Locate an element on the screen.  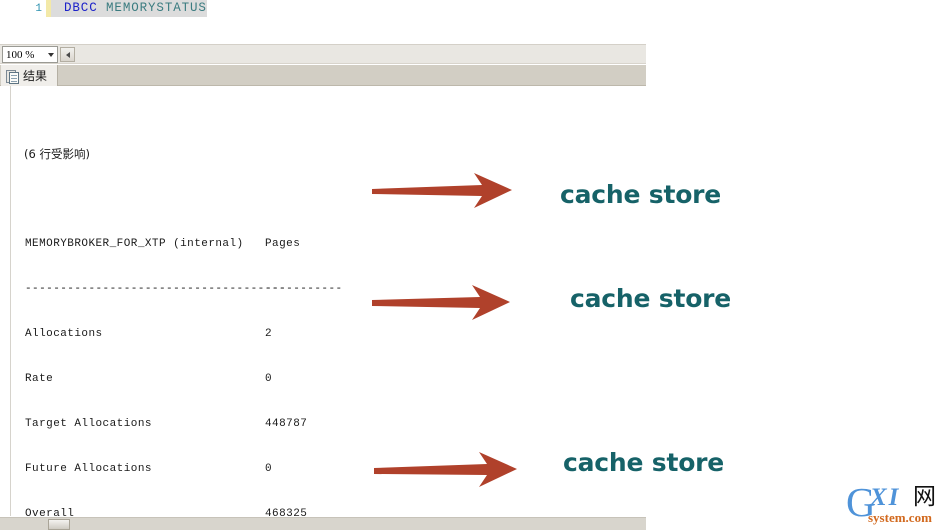
line-number: 1 is located at coordinates (38, 8).